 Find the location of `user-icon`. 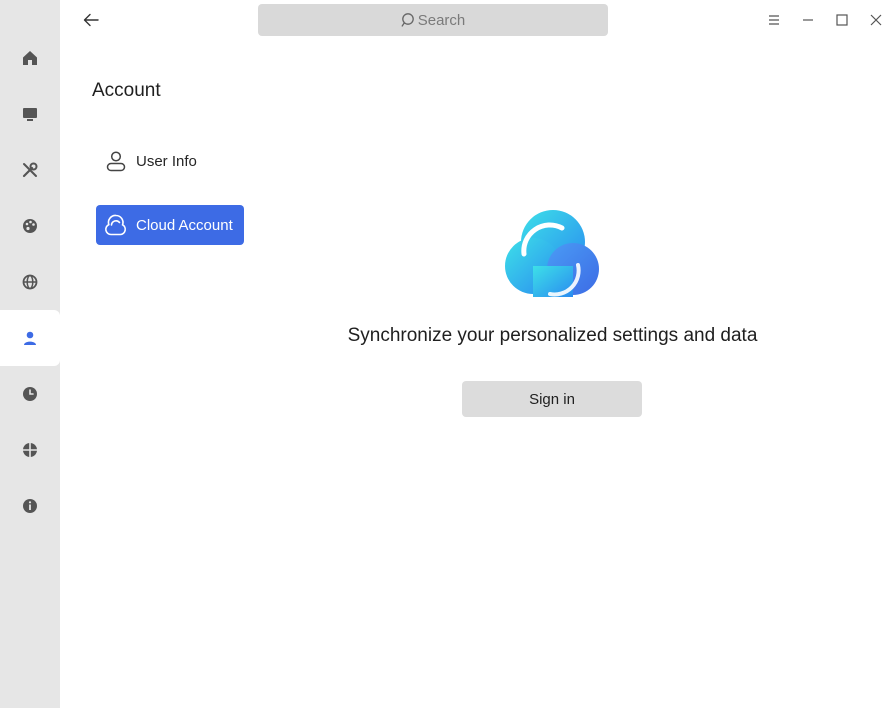

user-icon is located at coordinates (30, 338).